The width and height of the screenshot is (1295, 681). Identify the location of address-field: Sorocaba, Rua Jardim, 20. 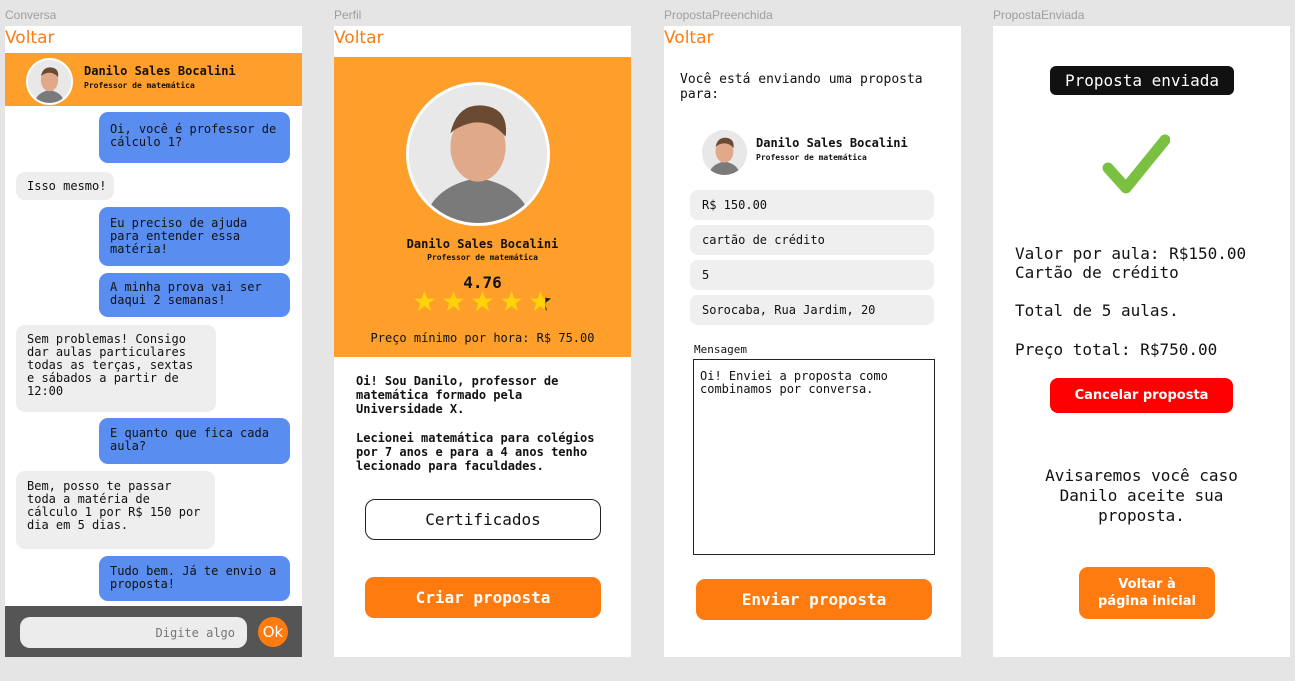
(812, 310).